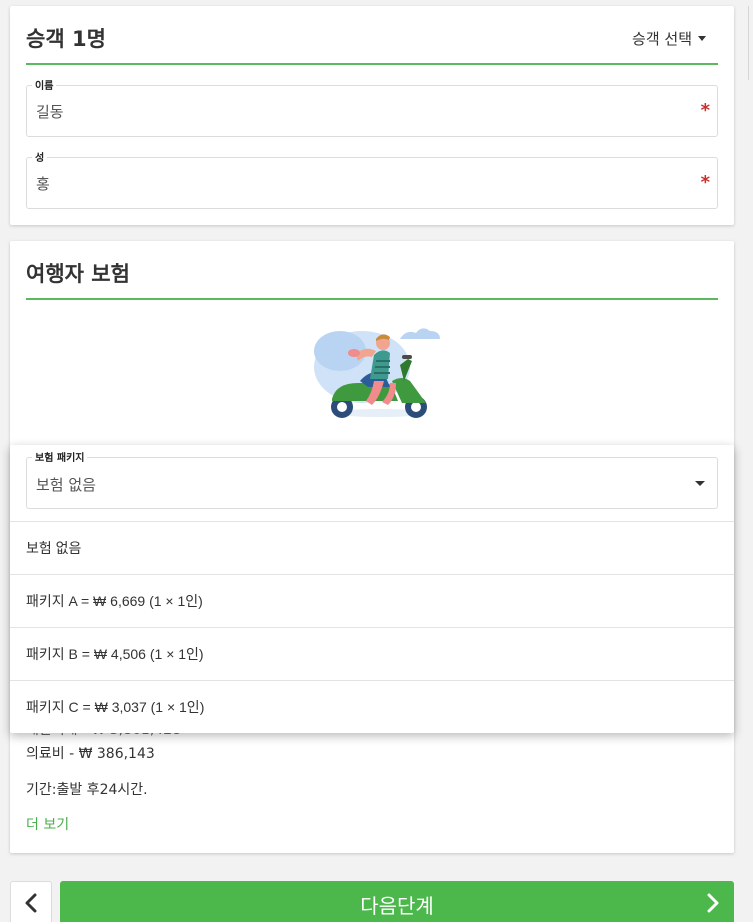  What do you see at coordinates (66, 39) in the screenshot?
I see `passenger-title: 승객 1명` at bounding box center [66, 39].